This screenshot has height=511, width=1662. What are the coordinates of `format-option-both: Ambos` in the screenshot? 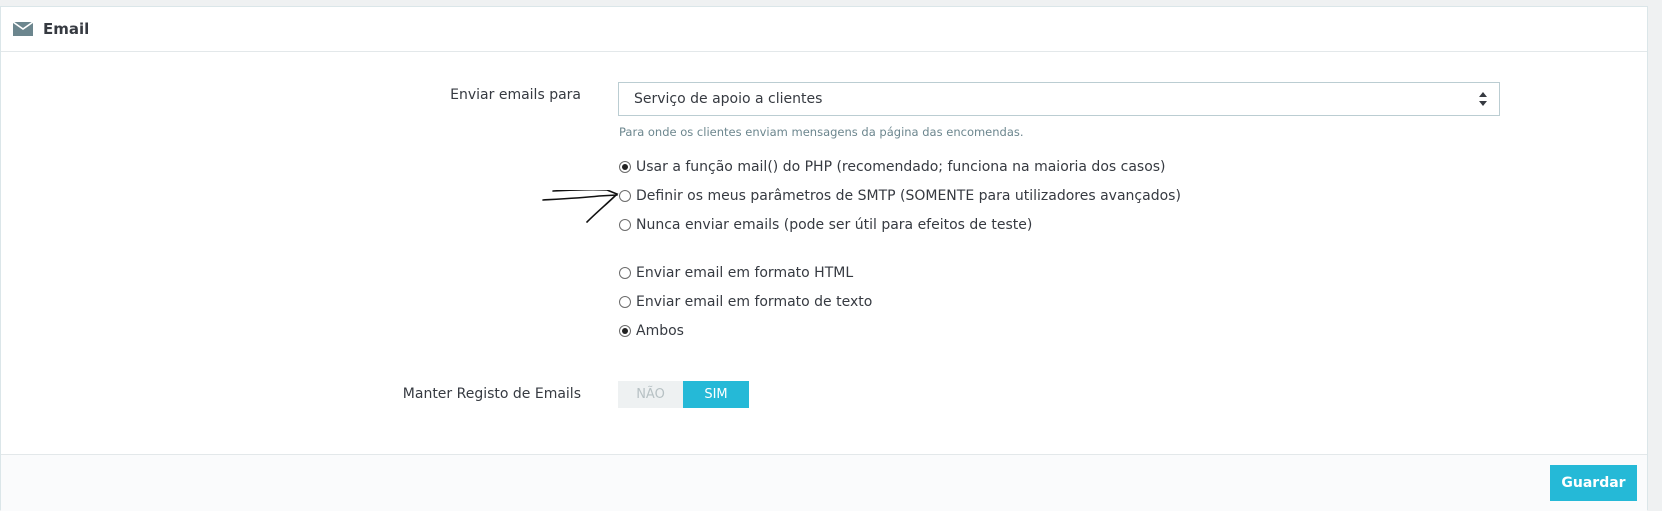 It's located at (651, 331).